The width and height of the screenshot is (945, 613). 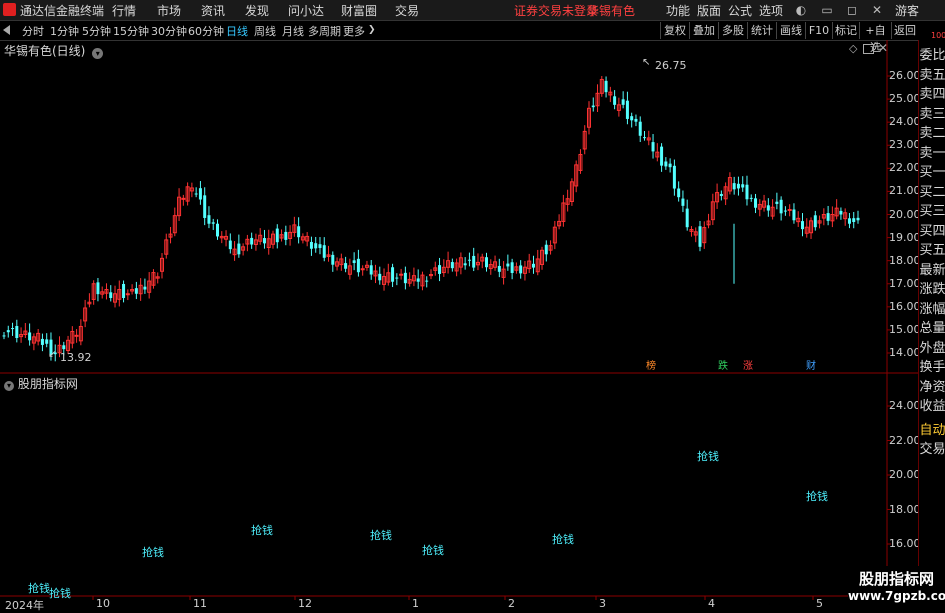 What do you see at coordinates (801, 10) in the screenshot?
I see `skin-icon: ◐` at bounding box center [801, 10].